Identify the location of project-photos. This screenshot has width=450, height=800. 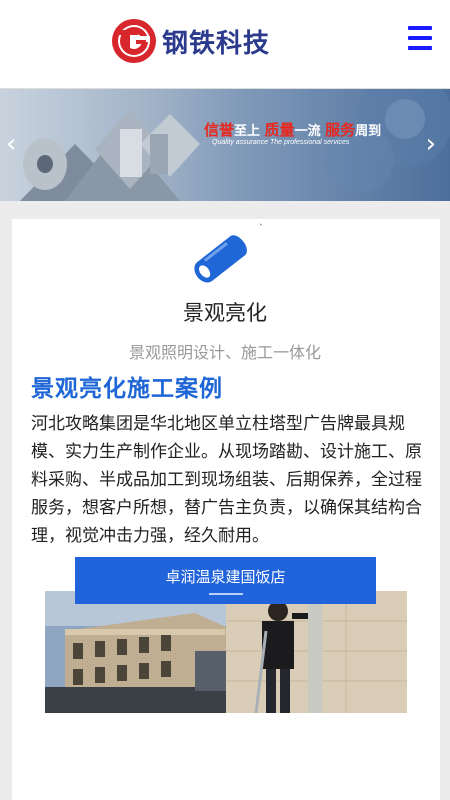
(226, 652).